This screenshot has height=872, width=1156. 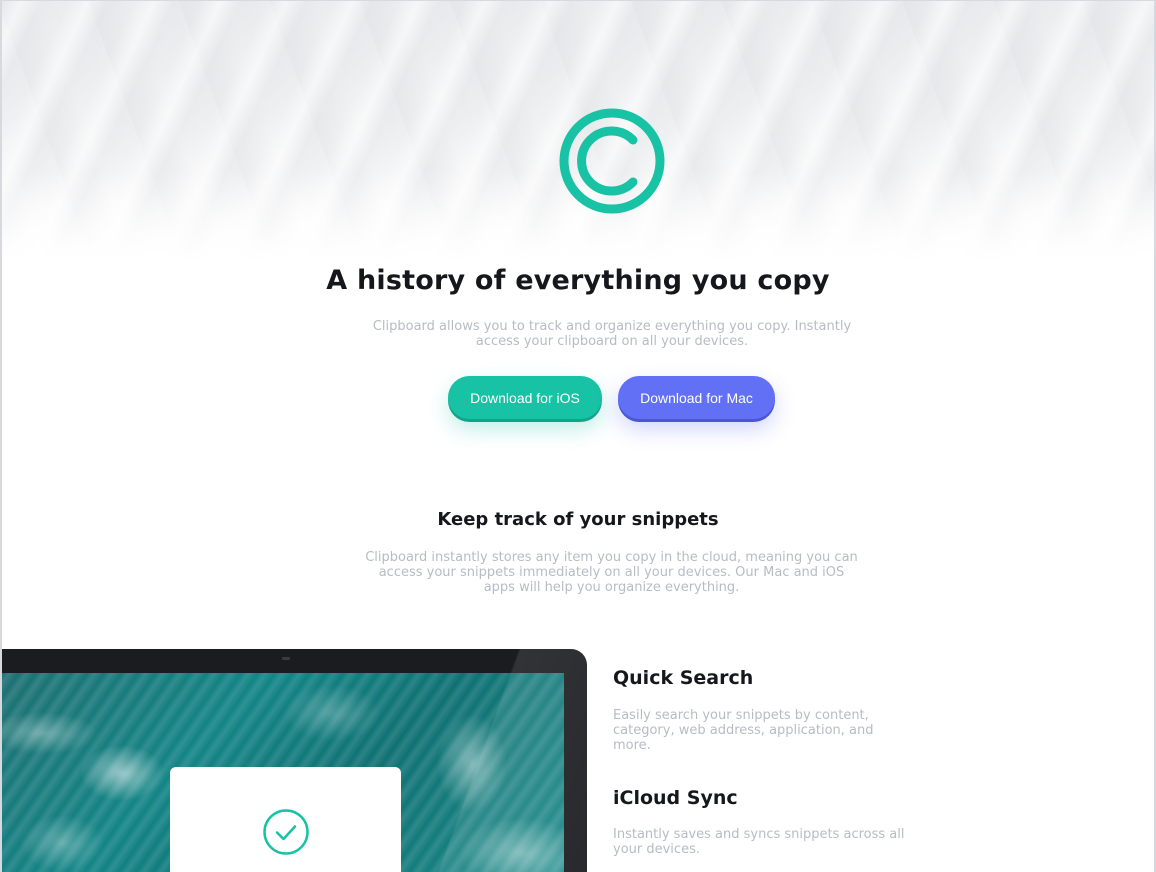 I want to click on hero-title: A history of everything you copy, so click(x=578, y=280).